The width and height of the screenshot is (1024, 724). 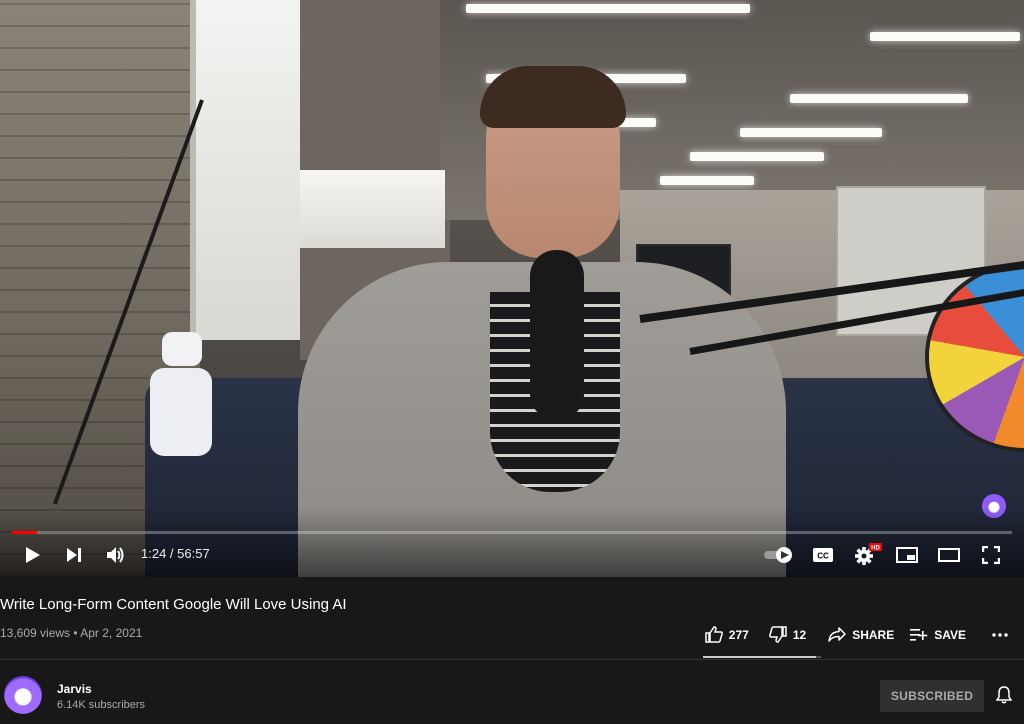 I want to click on playlist-add-icon, so click(x=919, y=634).